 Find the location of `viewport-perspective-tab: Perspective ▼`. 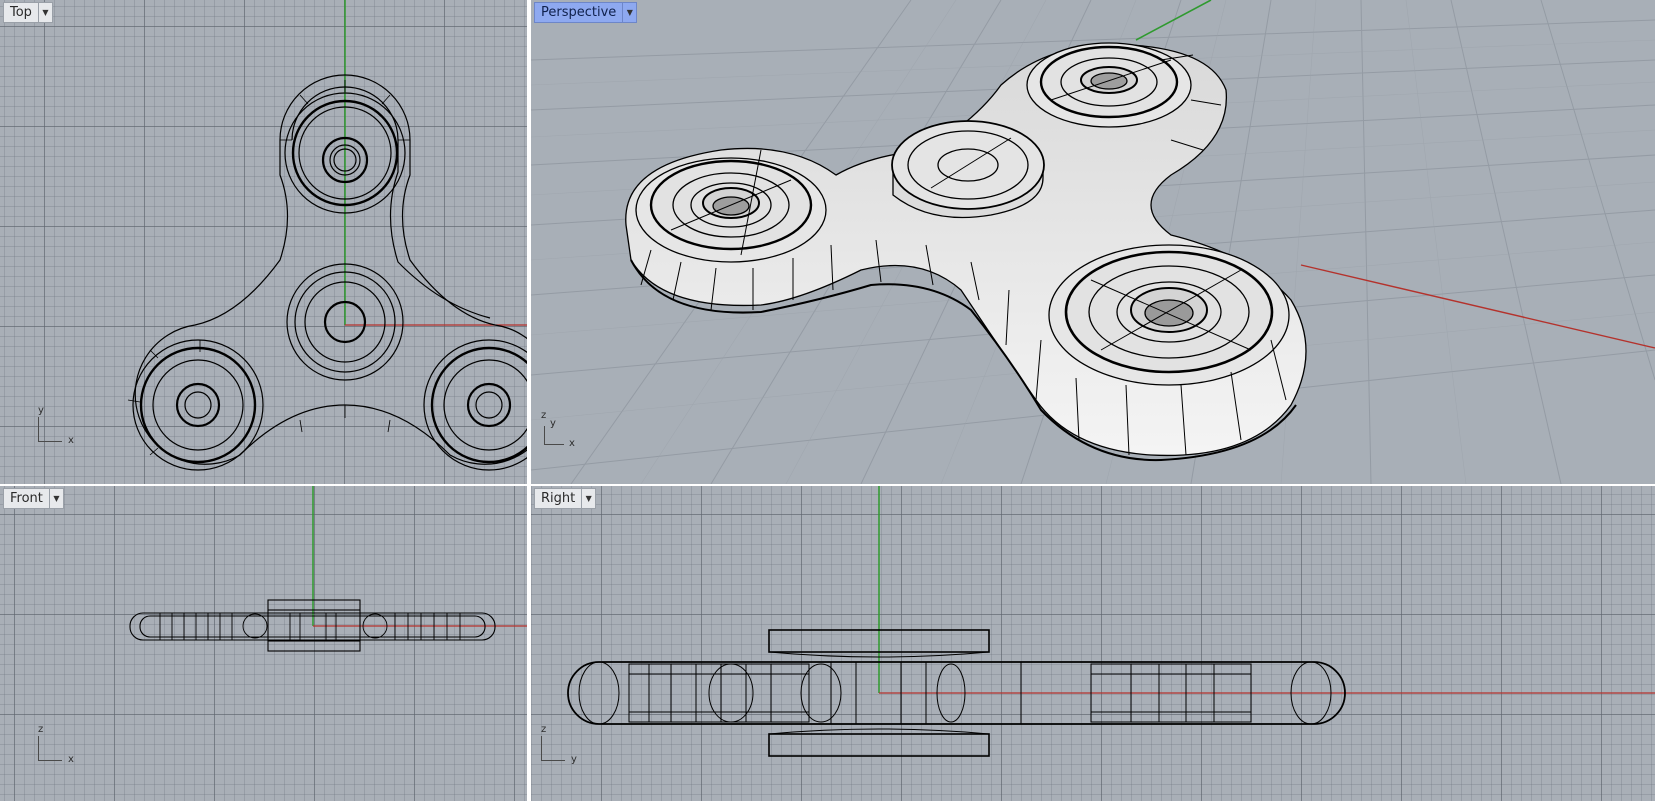

viewport-perspective-tab: Perspective ▼ is located at coordinates (586, 12).